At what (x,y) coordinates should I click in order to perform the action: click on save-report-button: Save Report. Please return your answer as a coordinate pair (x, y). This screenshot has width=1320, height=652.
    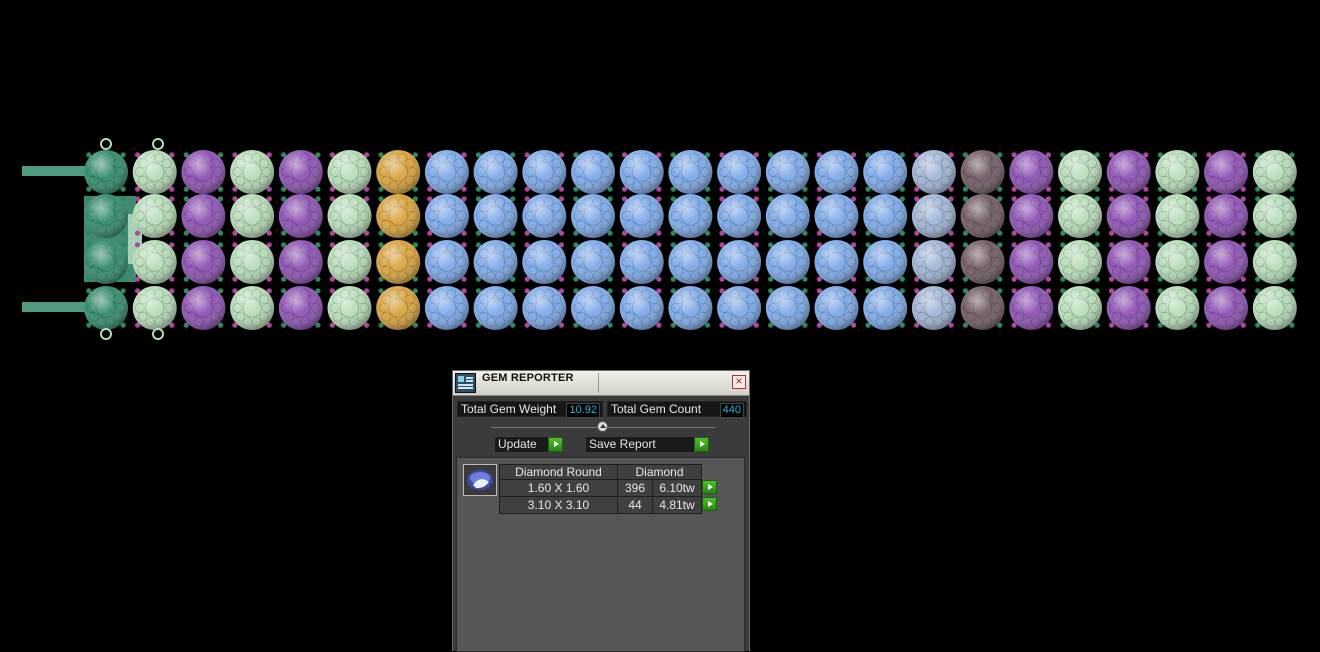
    Looking at the image, I should click on (647, 444).